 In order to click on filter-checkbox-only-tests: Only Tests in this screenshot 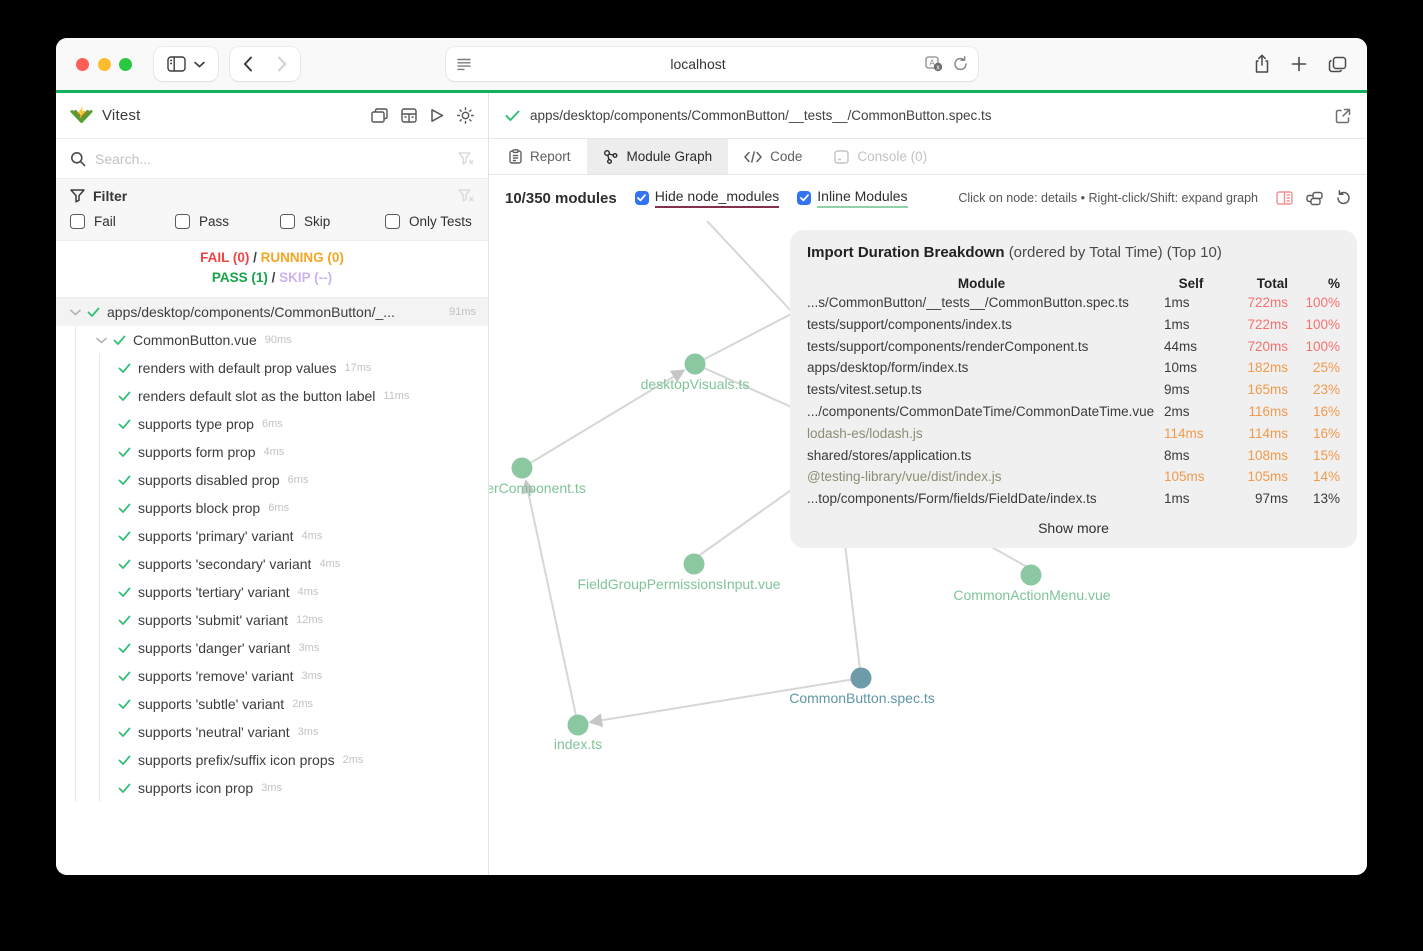, I will do `click(428, 221)`.